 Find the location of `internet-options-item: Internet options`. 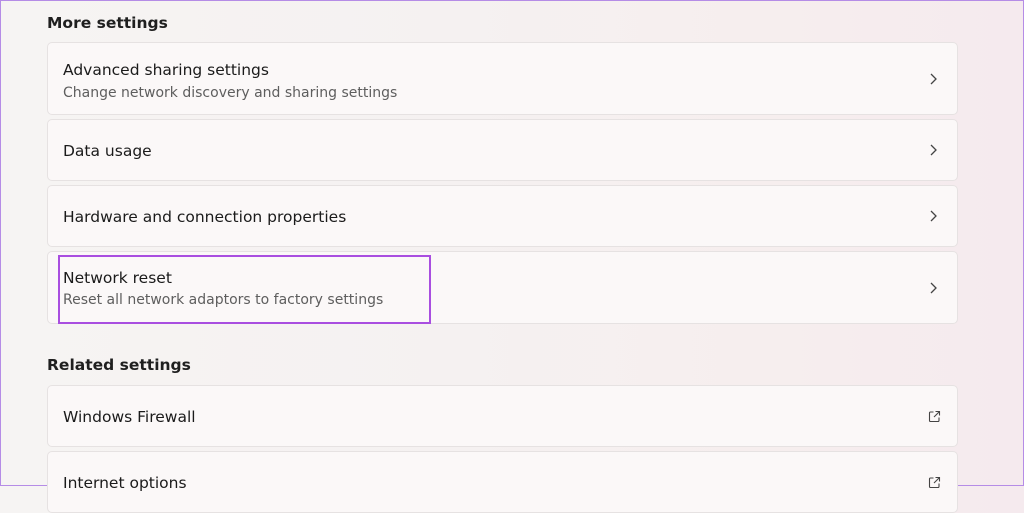

internet-options-item: Internet options is located at coordinates (502, 482).